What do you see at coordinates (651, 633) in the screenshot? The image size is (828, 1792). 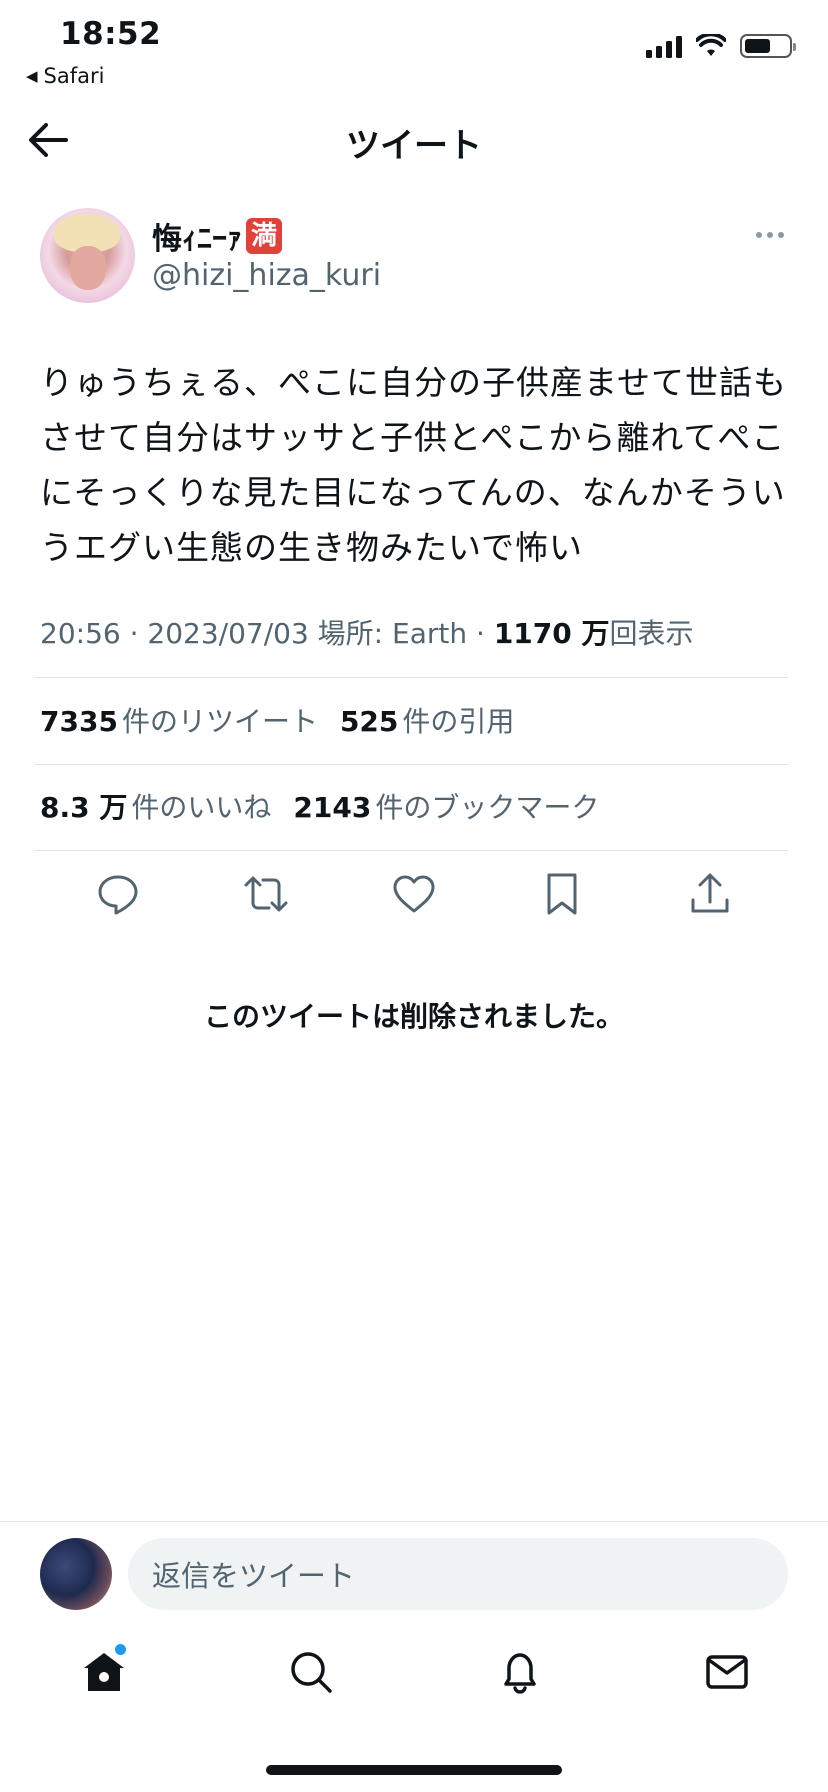 I see `views-label: 回表示` at bounding box center [651, 633].